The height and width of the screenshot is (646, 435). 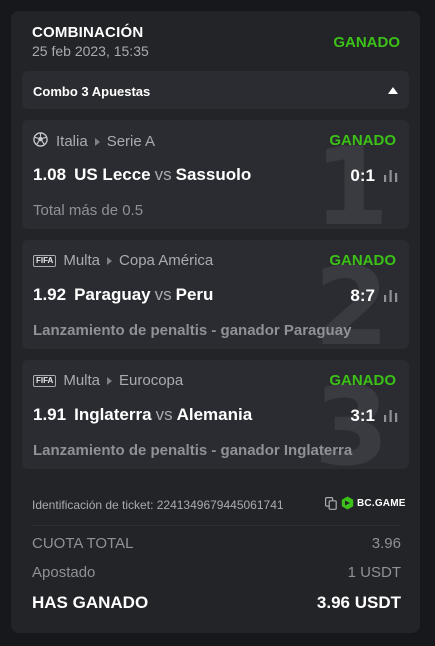 I want to click on bet-match: 1.92 Paraguay vs Peru, so click(x=123, y=295).